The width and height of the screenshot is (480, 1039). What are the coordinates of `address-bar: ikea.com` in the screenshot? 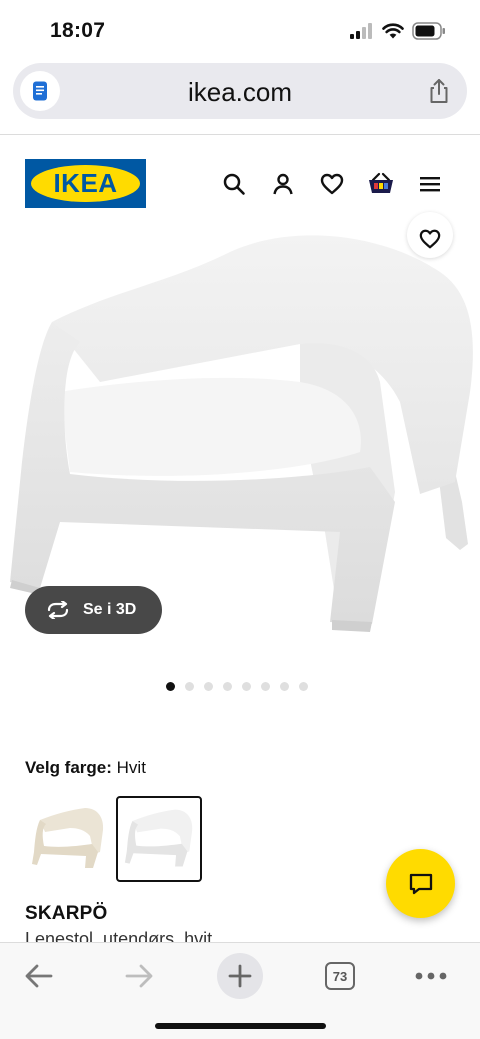 It's located at (240, 91).